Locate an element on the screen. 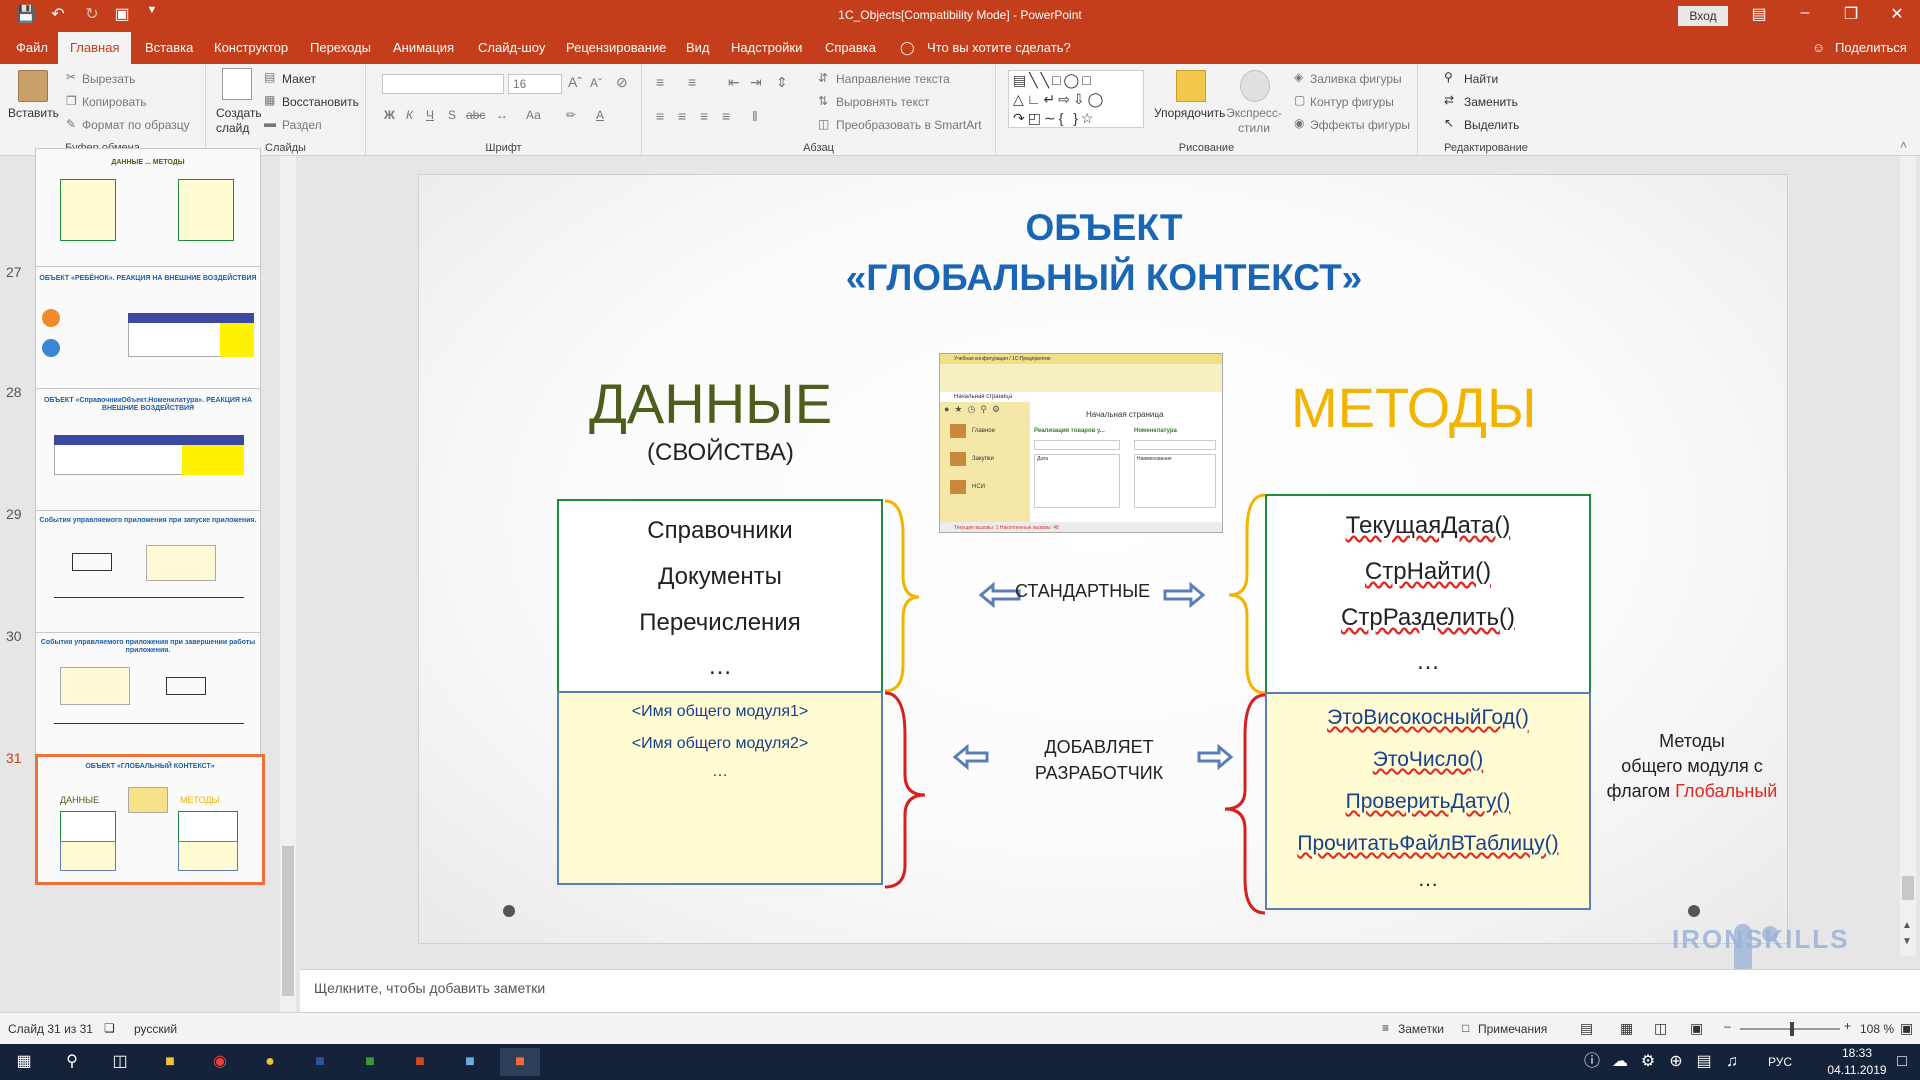 The image size is (1920, 1080). notifications-icon: □ is located at coordinates (1902, 1062).